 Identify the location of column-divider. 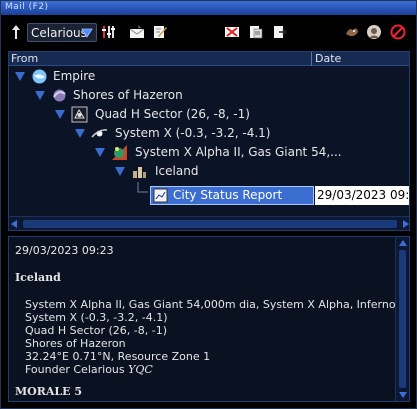
(311, 59).